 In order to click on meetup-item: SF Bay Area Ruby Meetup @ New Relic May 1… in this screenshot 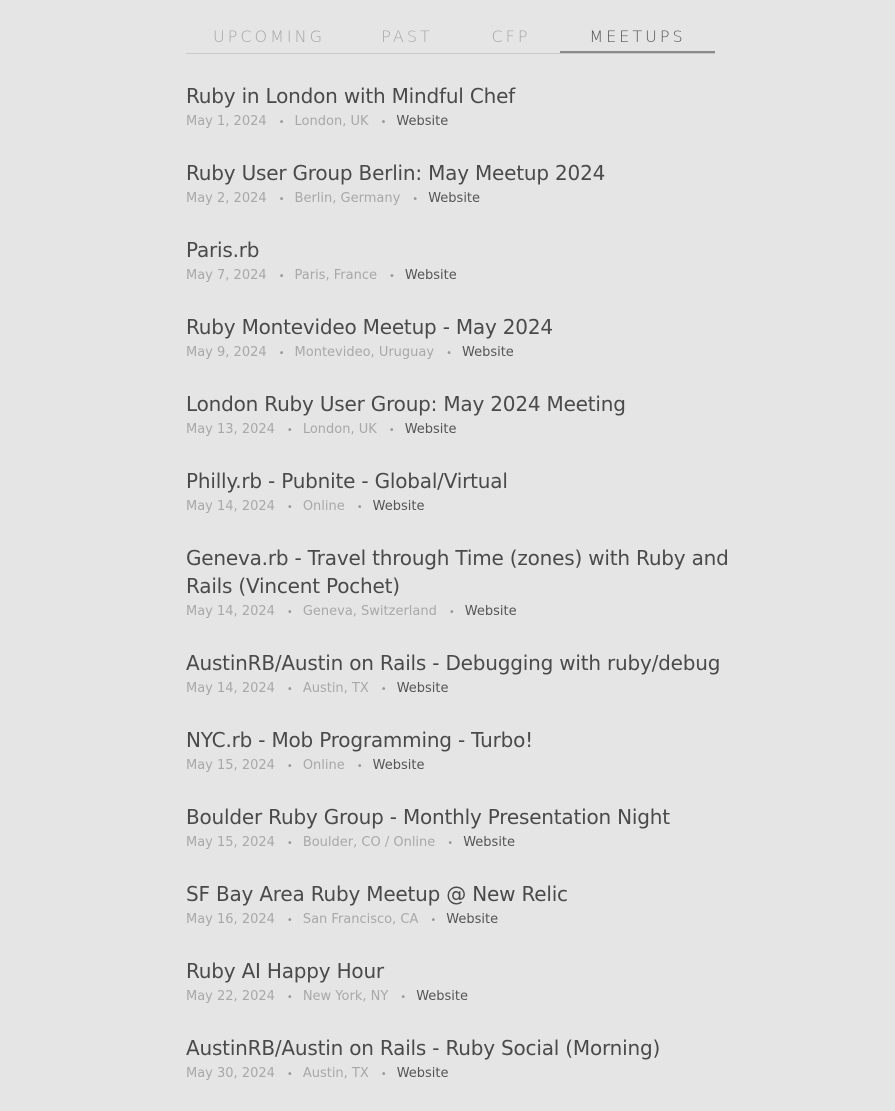, I will do `click(471, 905)`.